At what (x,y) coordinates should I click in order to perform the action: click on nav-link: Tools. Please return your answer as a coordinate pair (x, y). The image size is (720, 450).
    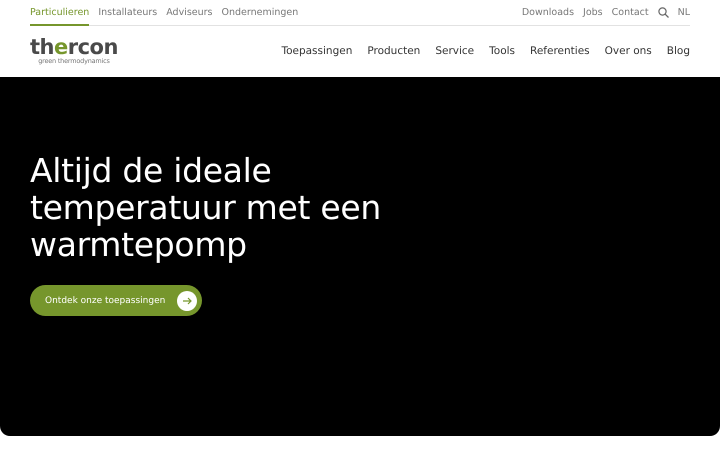
    Looking at the image, I should click on (502, 51).